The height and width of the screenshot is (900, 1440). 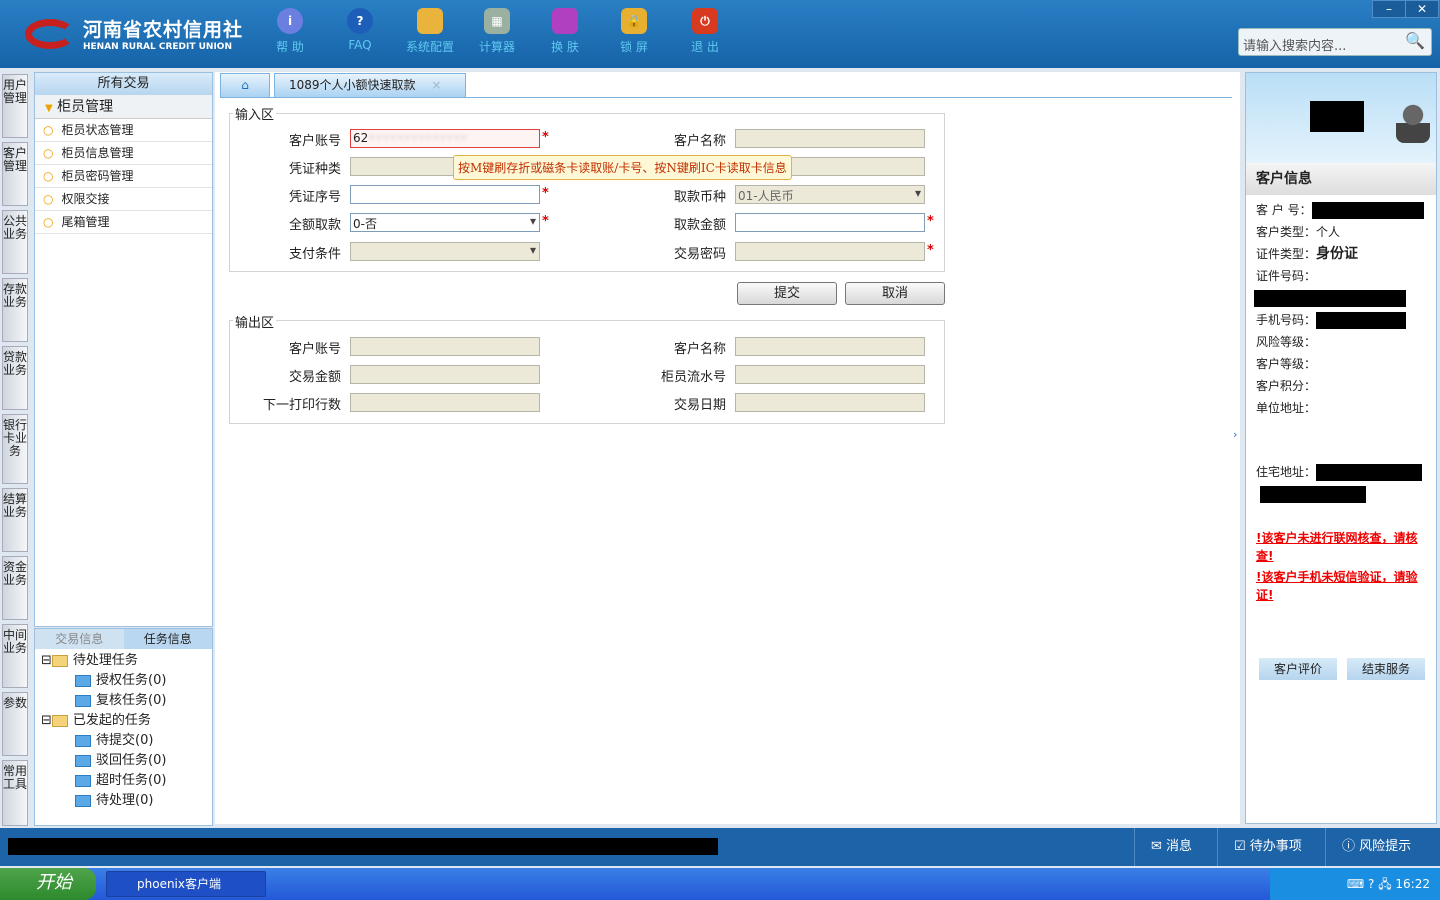 I want to click on menu-group-teller: ▼ 柜员管理, so click(x=123, y=107).